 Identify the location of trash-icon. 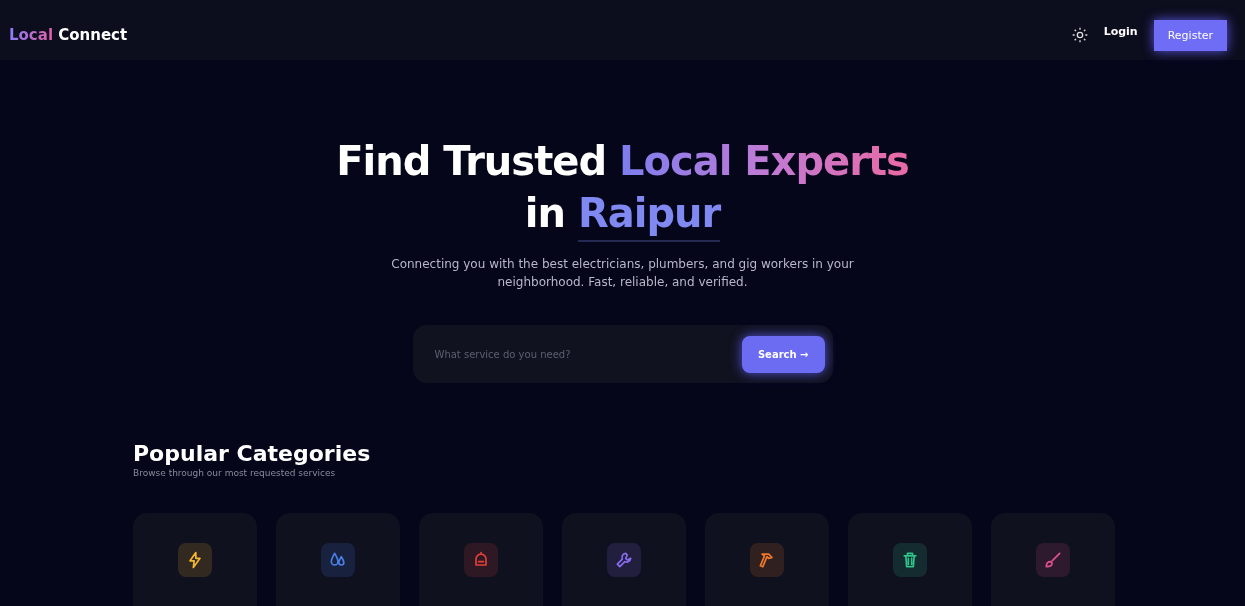
(910, 560).